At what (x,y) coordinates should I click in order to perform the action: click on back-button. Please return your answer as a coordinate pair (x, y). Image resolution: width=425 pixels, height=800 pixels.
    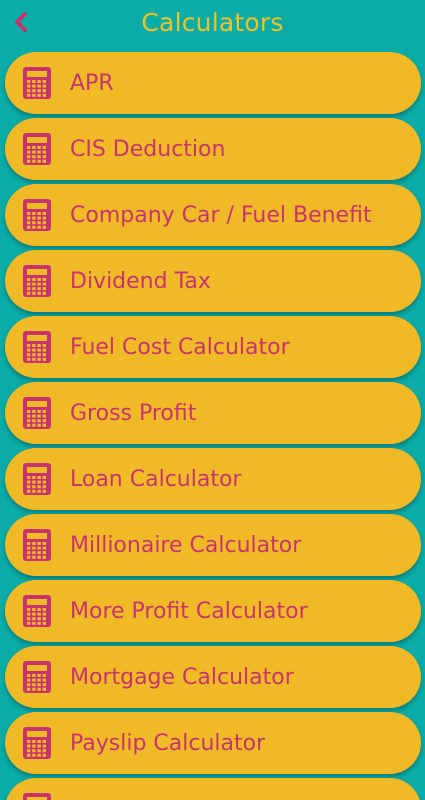
    Looking at the image, I should click on (21, 22).